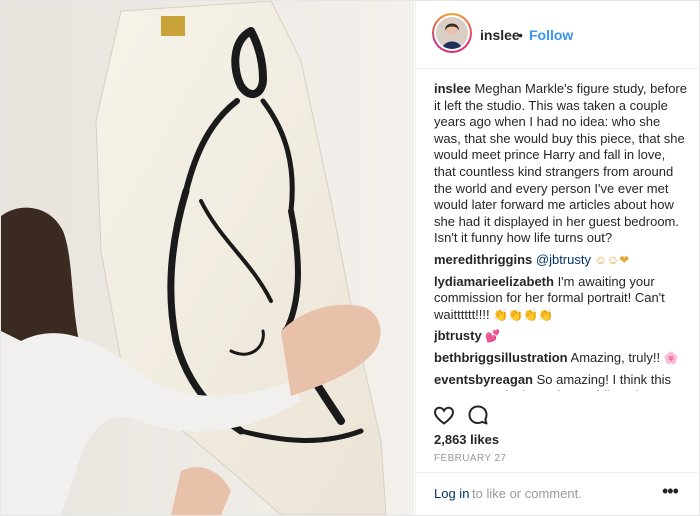  I want to click on profile-photo-icon, so click(452, 33).